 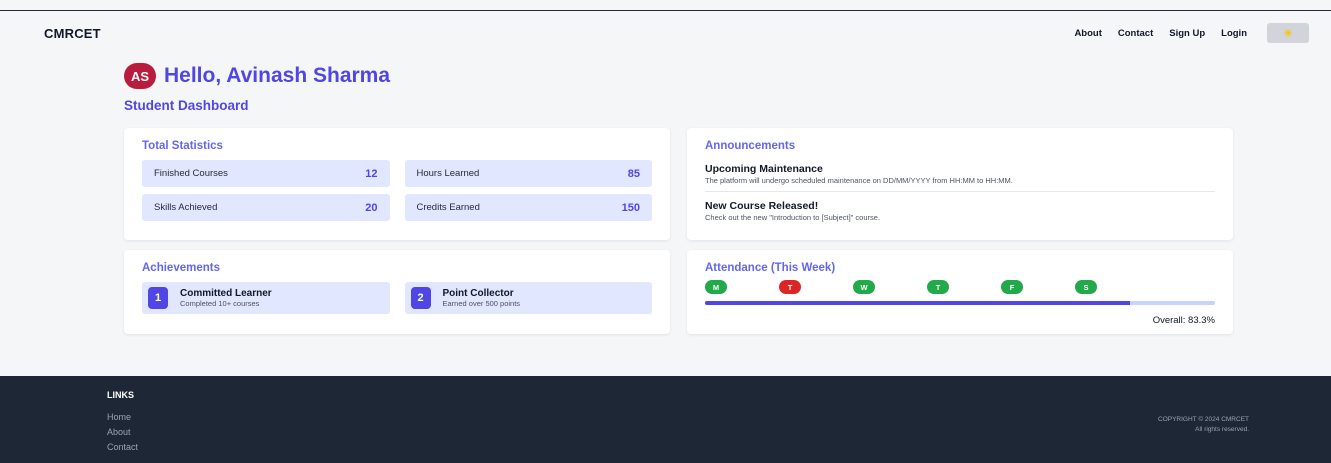 What do you see at coordinates (122, 447) in the screenshot?
I see `footer-contact-link: Contact` at bounding box center [122, 447].